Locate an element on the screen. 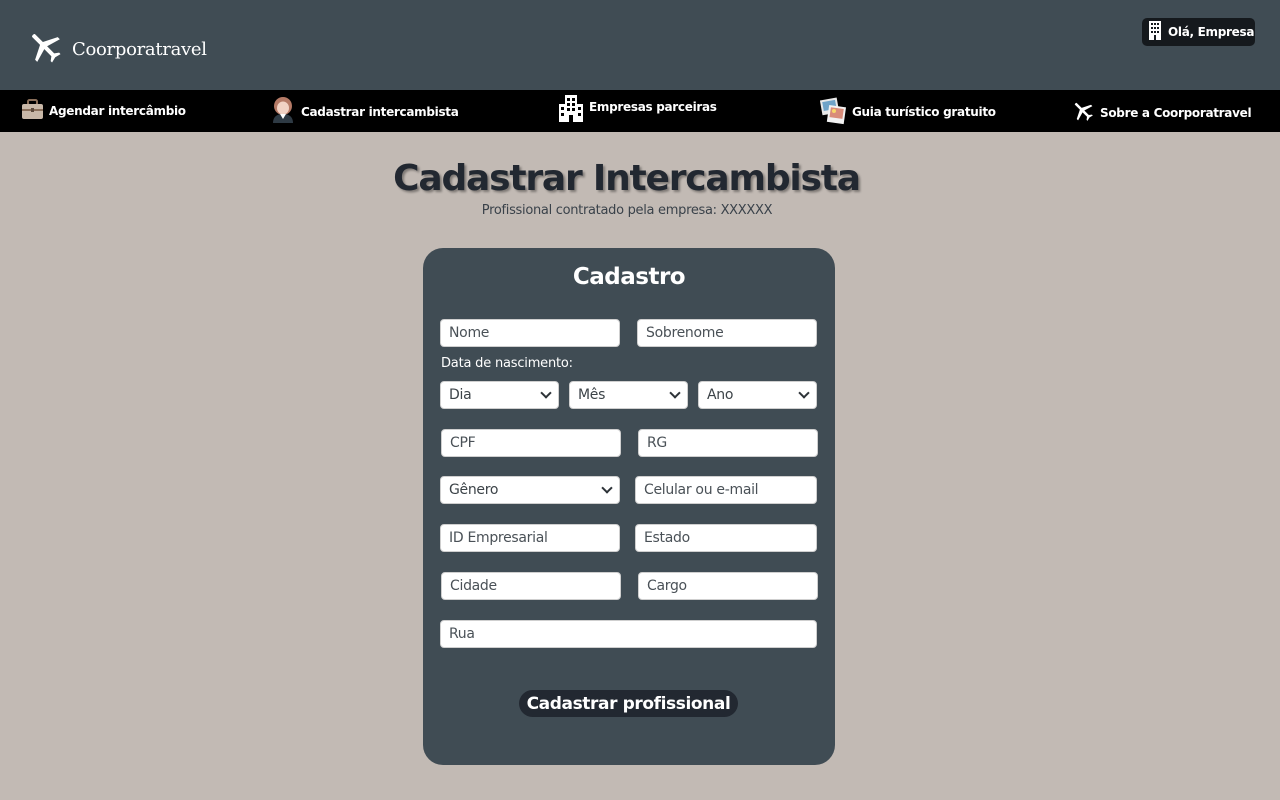 The image size is (1280, 800). state-field is located at coordinates (726, 538).